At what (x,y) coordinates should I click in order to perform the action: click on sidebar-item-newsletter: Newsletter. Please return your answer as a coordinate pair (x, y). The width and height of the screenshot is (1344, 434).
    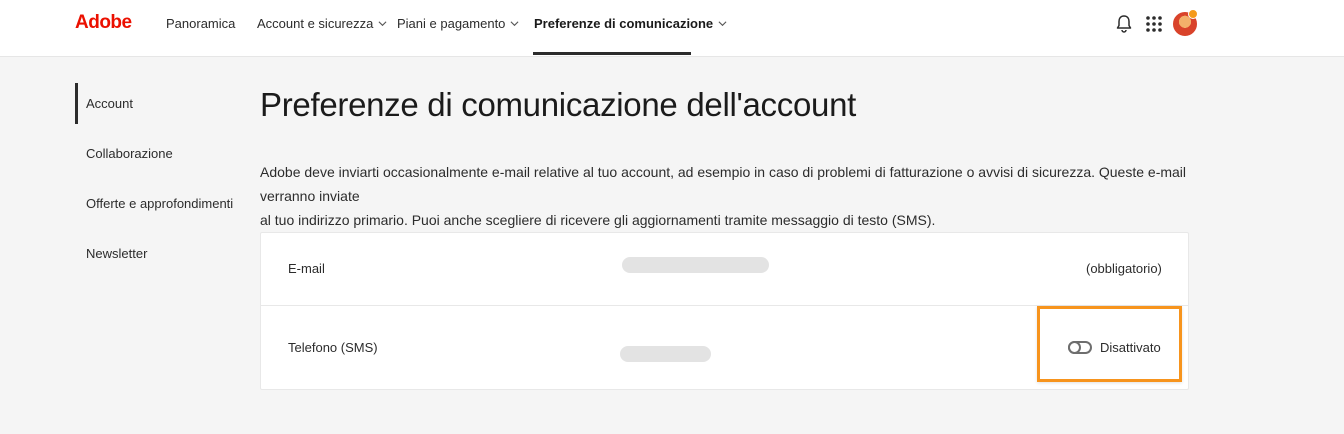
    Looking at the image, I should click on (116, 253).